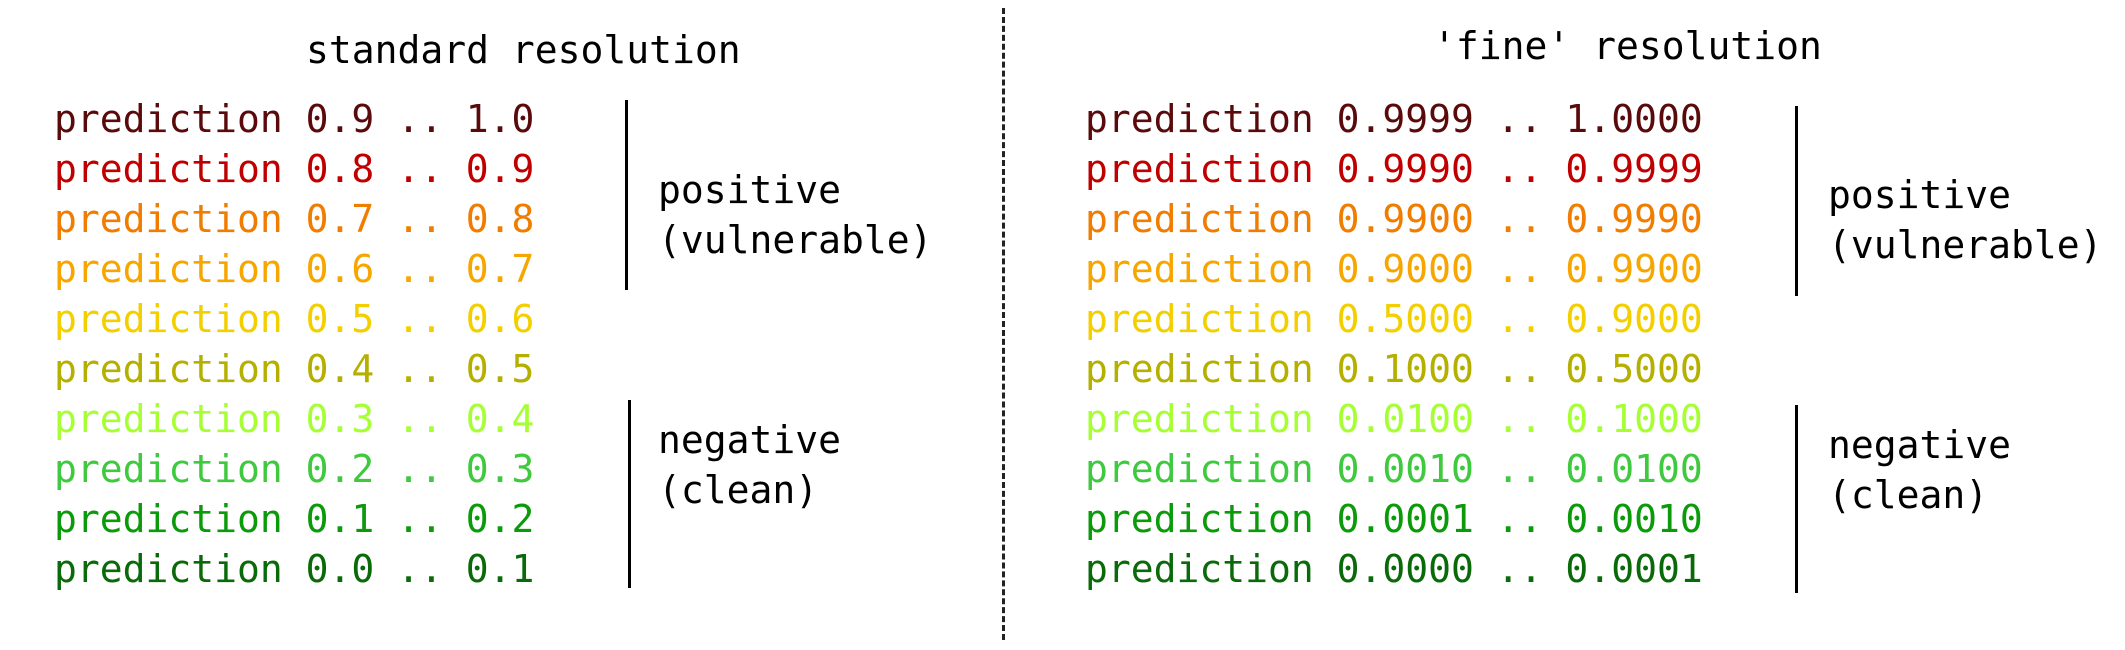 The height and width of the screenshot is (650, 2125). What do you see at coordinates (294, 119) in the screenshot?
I see `prediction-row: prediction 0.9 .. 1.0` at bounding box center [294, 119].